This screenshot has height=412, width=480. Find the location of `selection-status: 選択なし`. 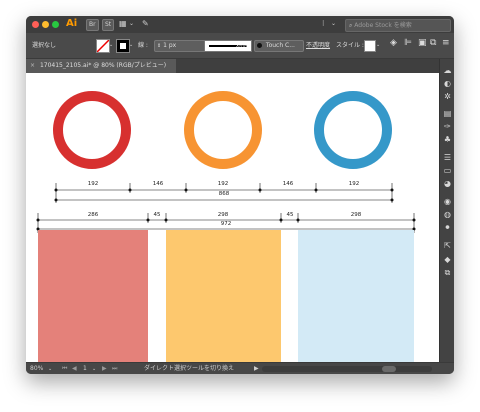

selection-status: 選択なし is located at coordinates (44, 45).